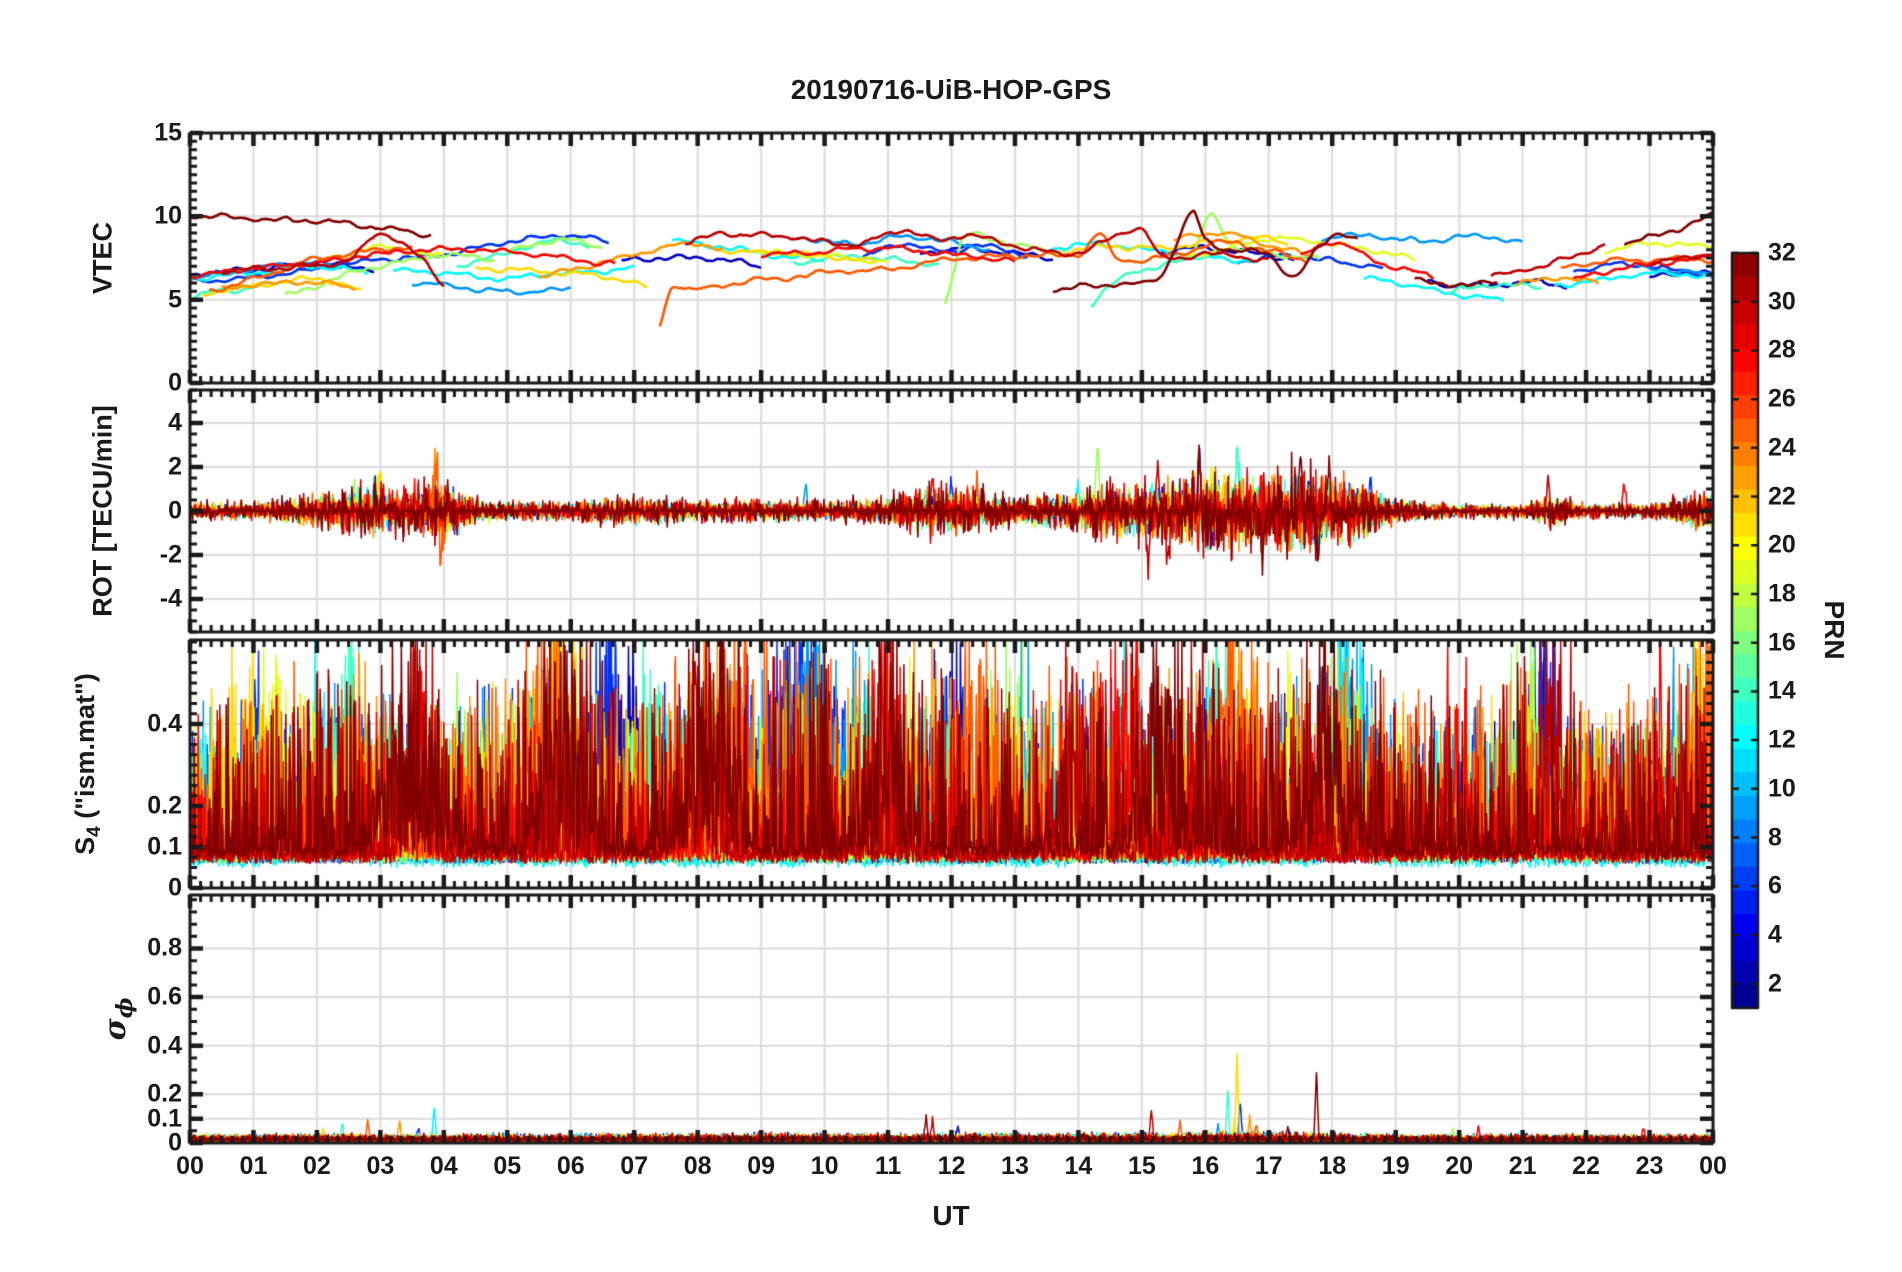 The width and height of the screenshot is (1902, 1272). Describe the element at coordinates (170, 554) in the screenshot. I see `y-tick-label-rot: -2` at that location.